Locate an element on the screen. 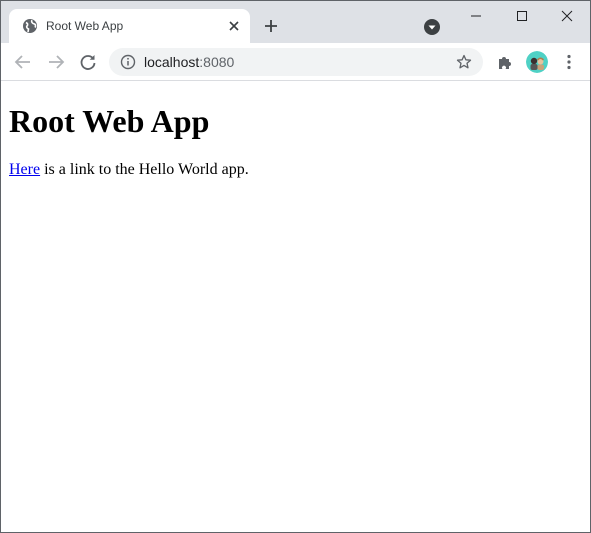 This screenshot has width=591, height=533. hello-world-link: Here is located at coordinates (24, 169).